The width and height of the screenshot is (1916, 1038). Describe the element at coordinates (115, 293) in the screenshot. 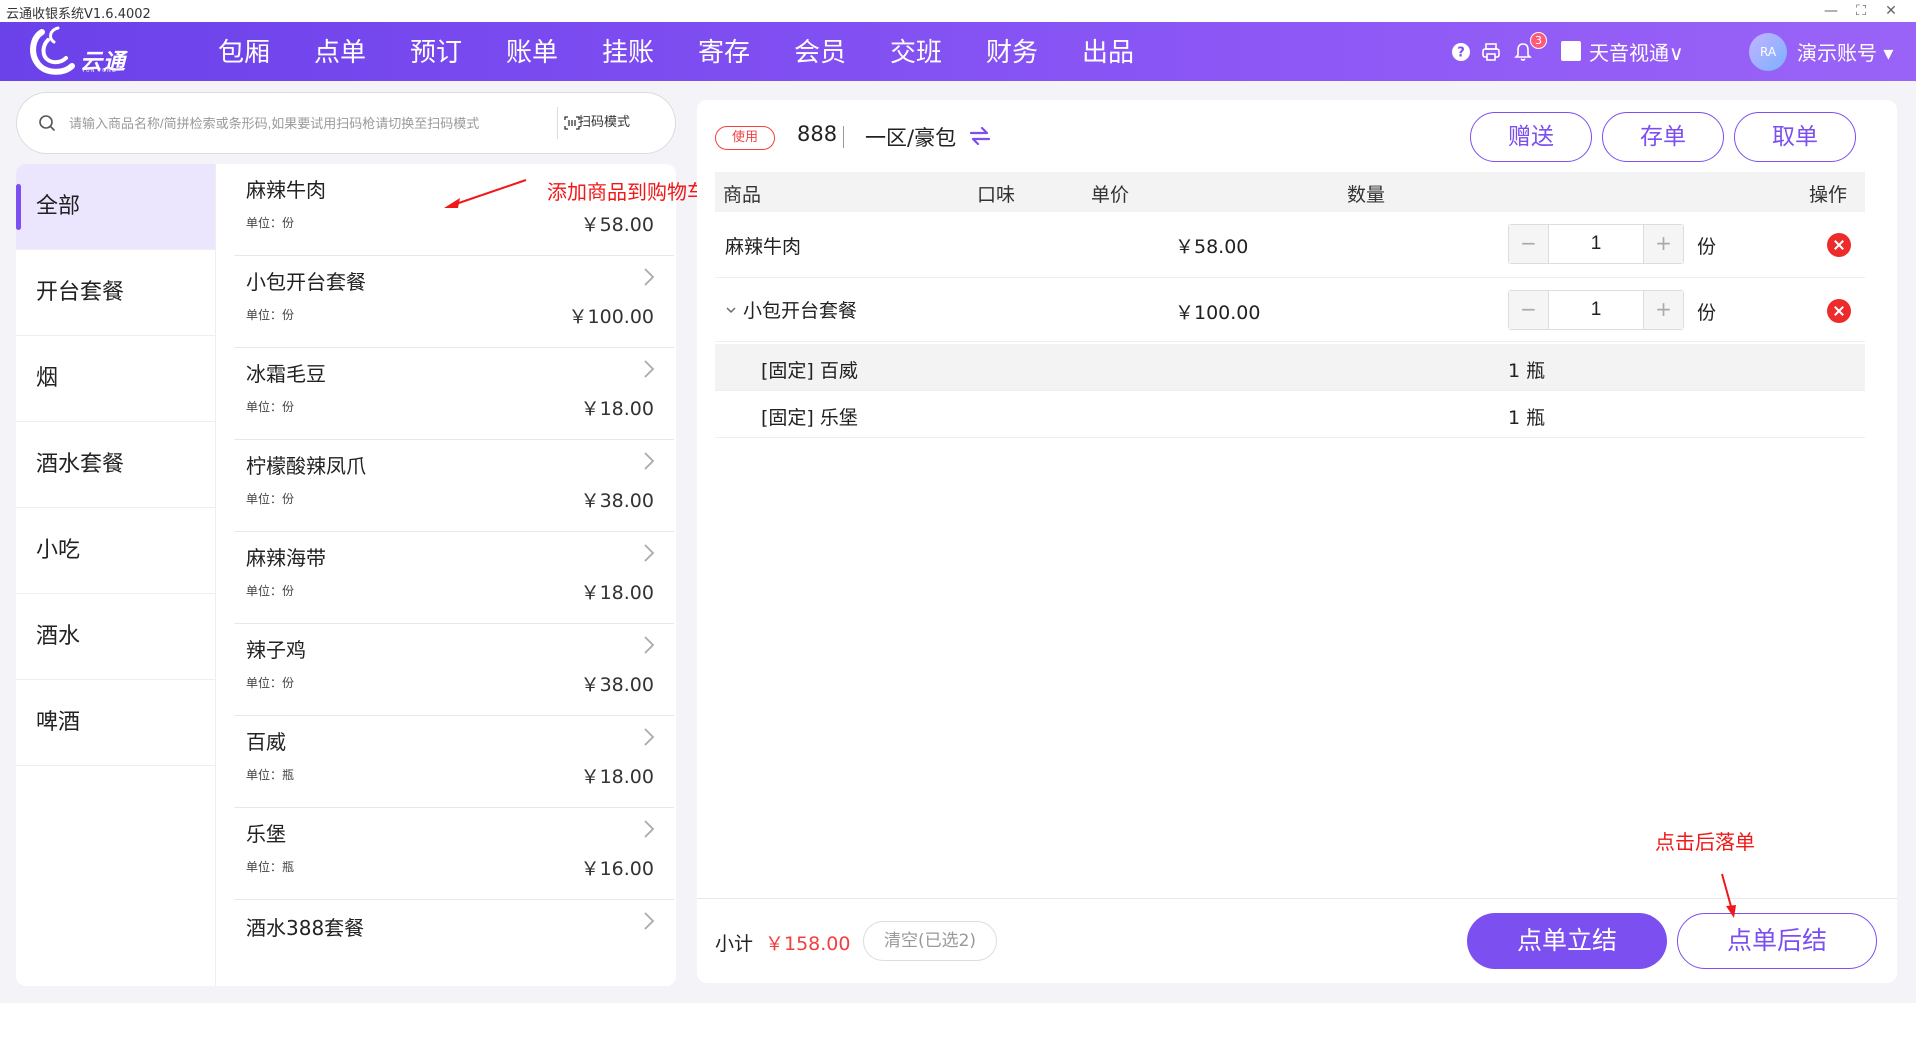

I see `category-item-opening-package: 开台套餐` at that location.